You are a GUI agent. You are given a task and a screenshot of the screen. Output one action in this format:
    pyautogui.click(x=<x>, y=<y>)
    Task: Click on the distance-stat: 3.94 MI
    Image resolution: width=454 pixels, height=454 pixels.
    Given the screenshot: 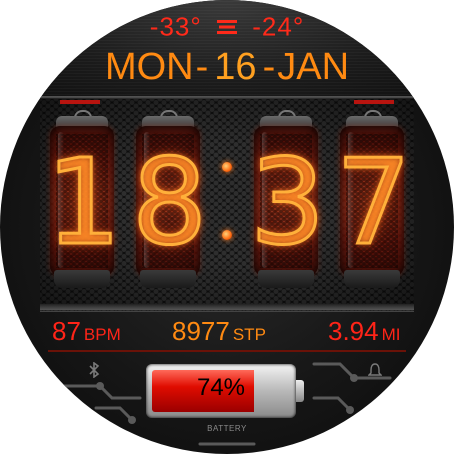 What is the action you would take?
    pyautogui.click(x=364, y=331)
    